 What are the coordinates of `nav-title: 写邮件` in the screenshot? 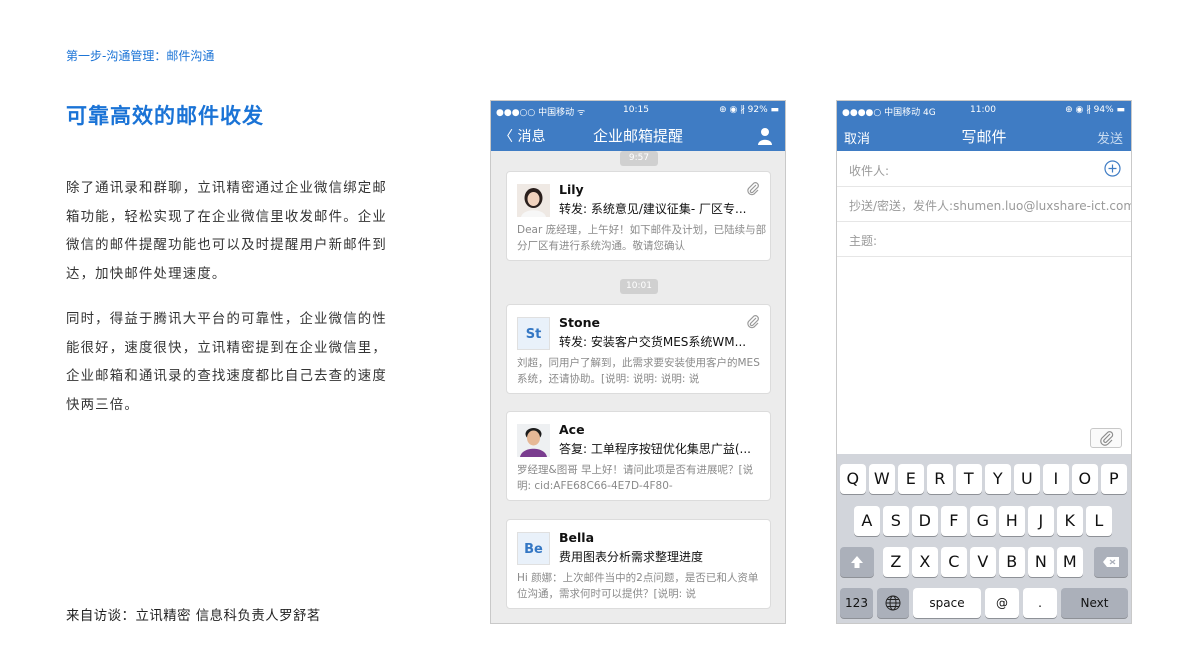 It's located at (984, 137).